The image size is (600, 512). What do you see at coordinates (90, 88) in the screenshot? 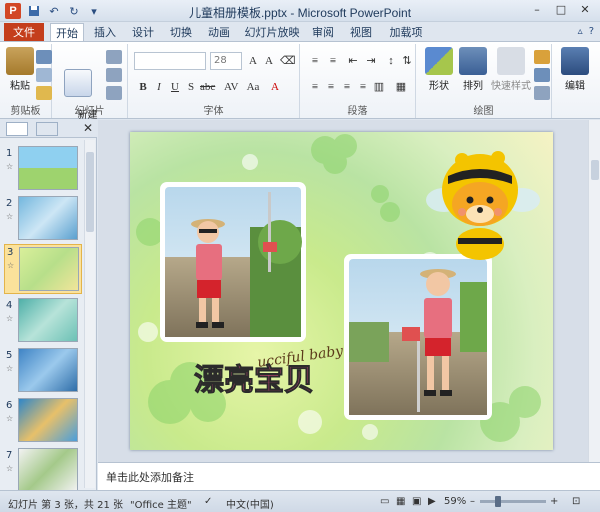
I see `group-slides: 新建 幻灯片 幻灯片` at bounding box center [90, 88].